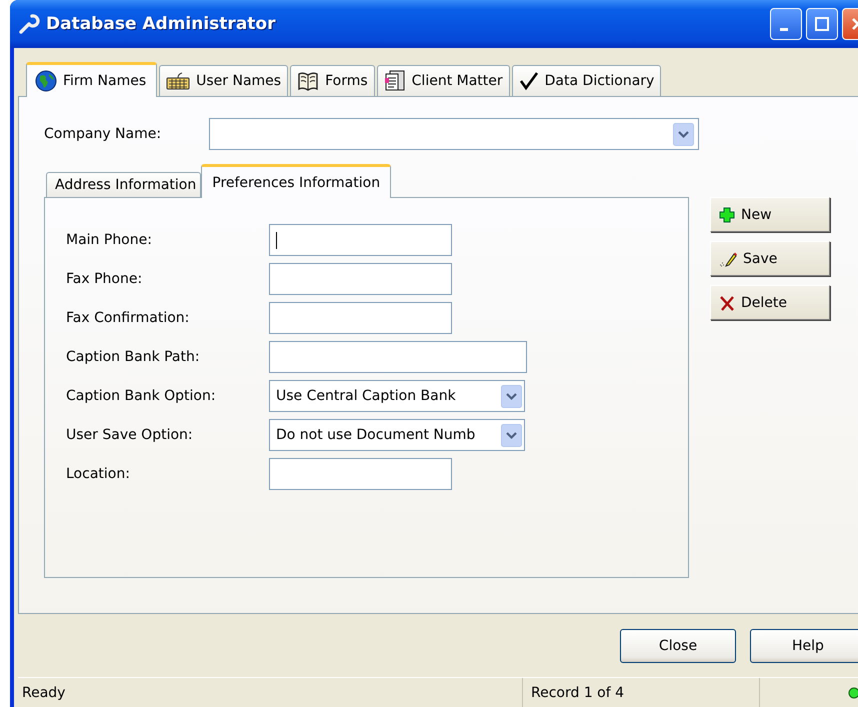  I want to click on dialog-button: Help, so click(804, 646).